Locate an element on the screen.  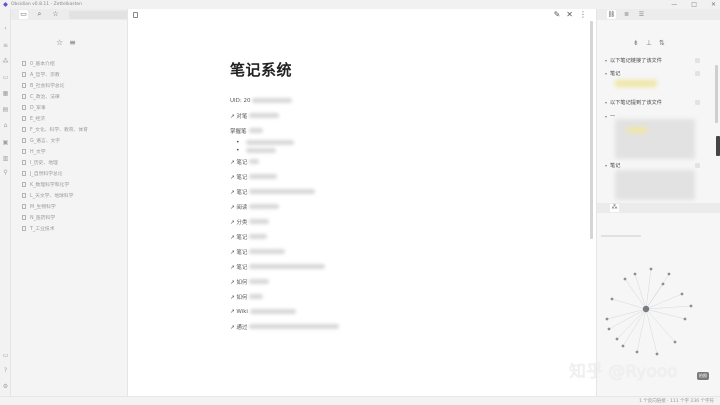
maximize-button: □ is located at coordinates (694, 4).